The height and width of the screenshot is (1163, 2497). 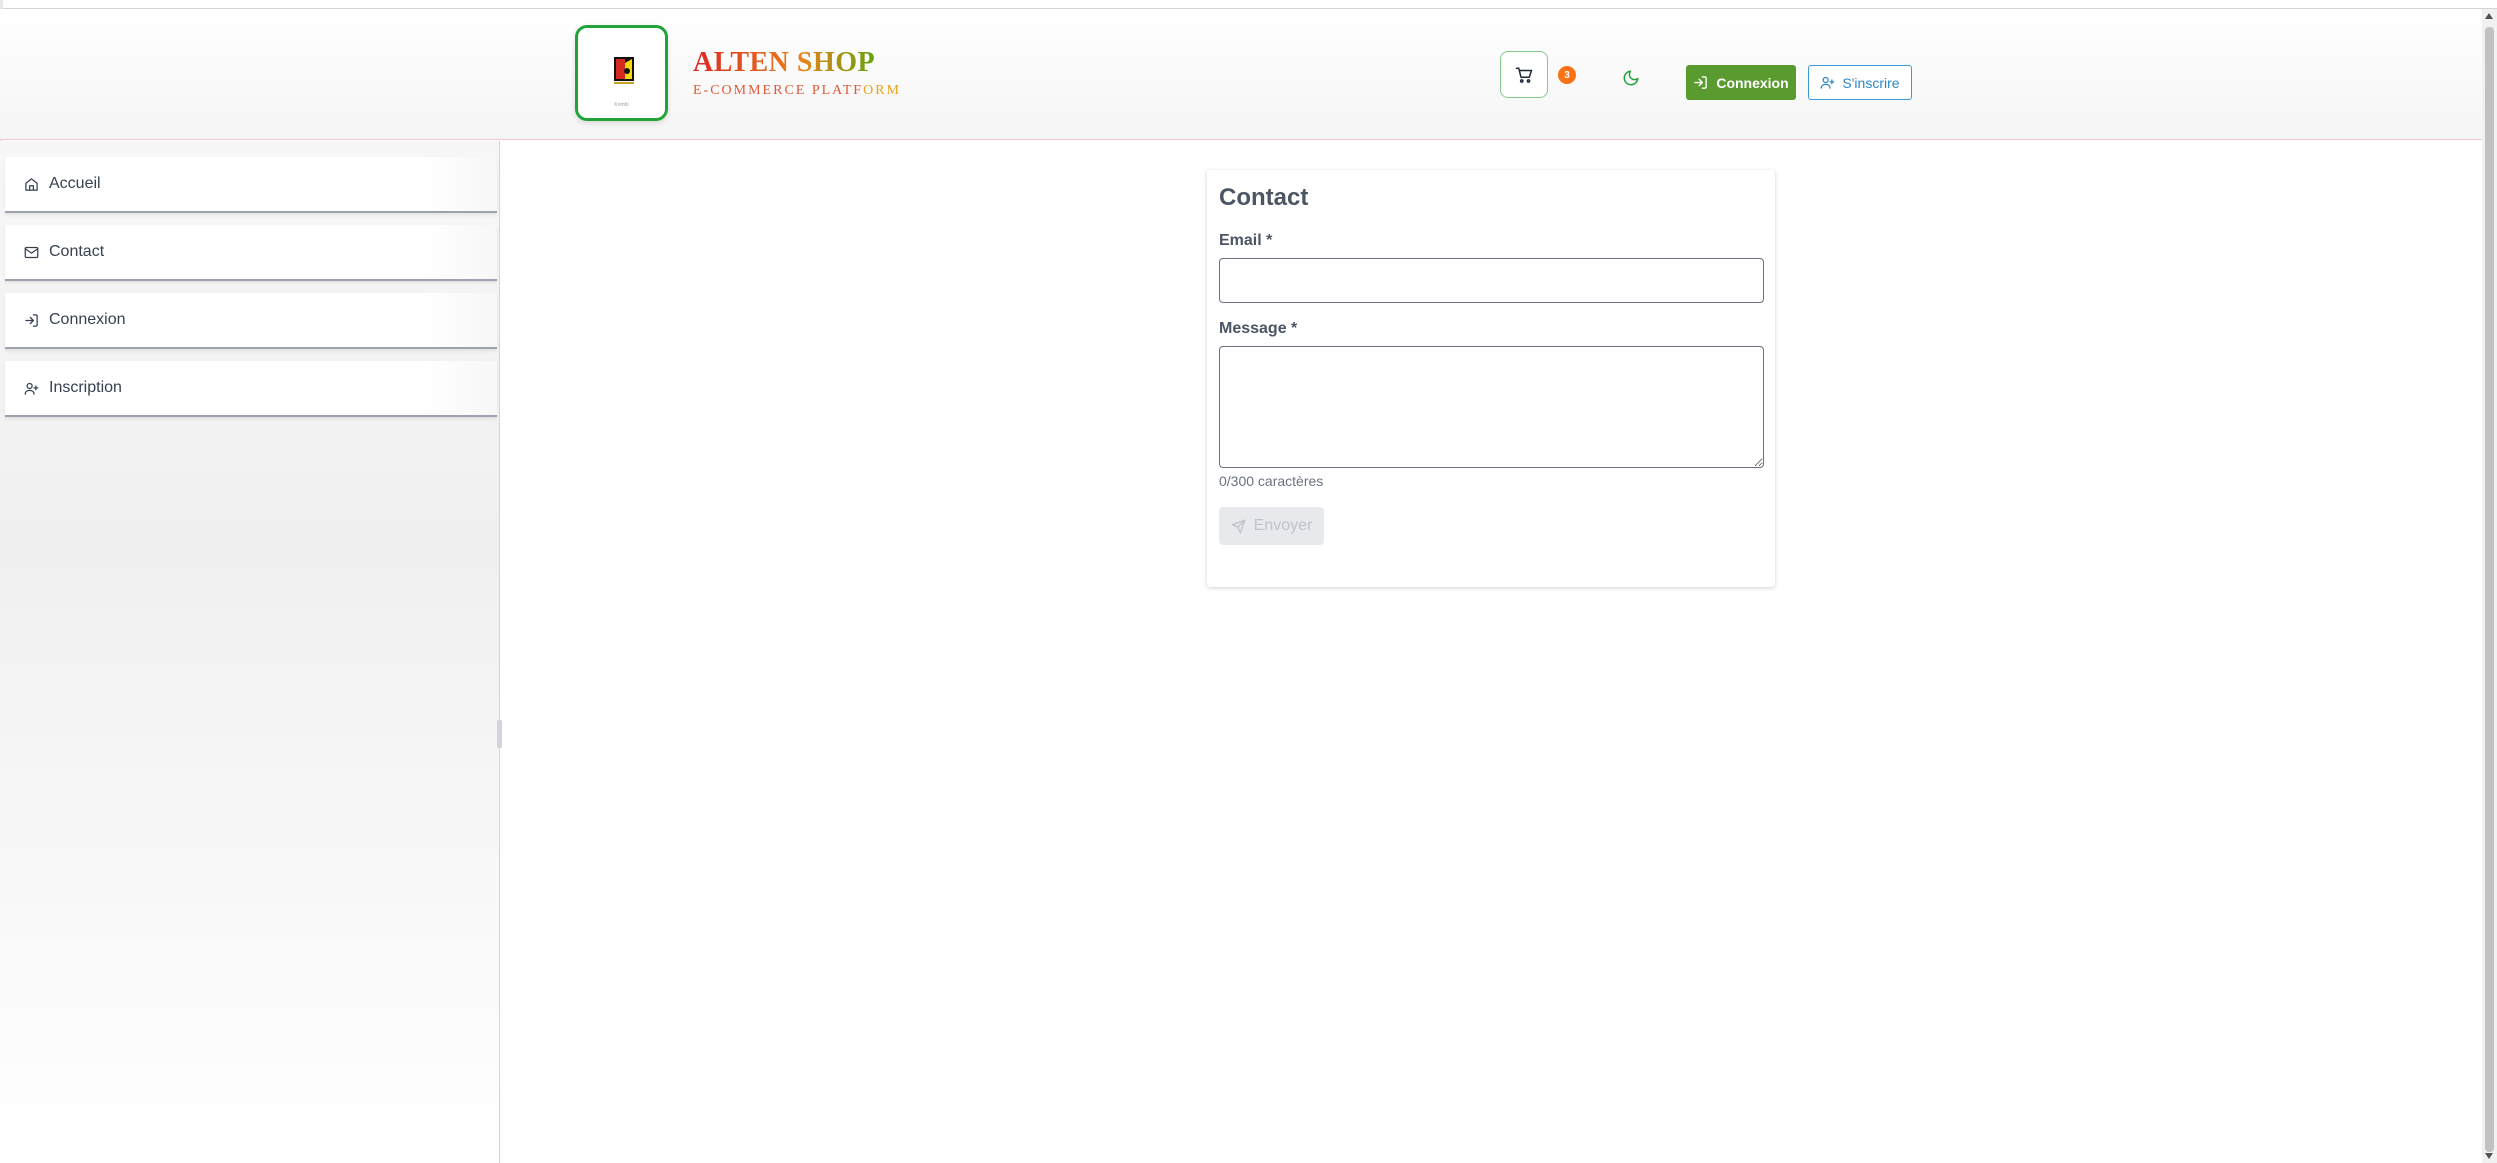 What do you see at coordinates (2489, 589) in the screenshot?
I see `scrollbar-thumb` at bounding box center [2489, 589].